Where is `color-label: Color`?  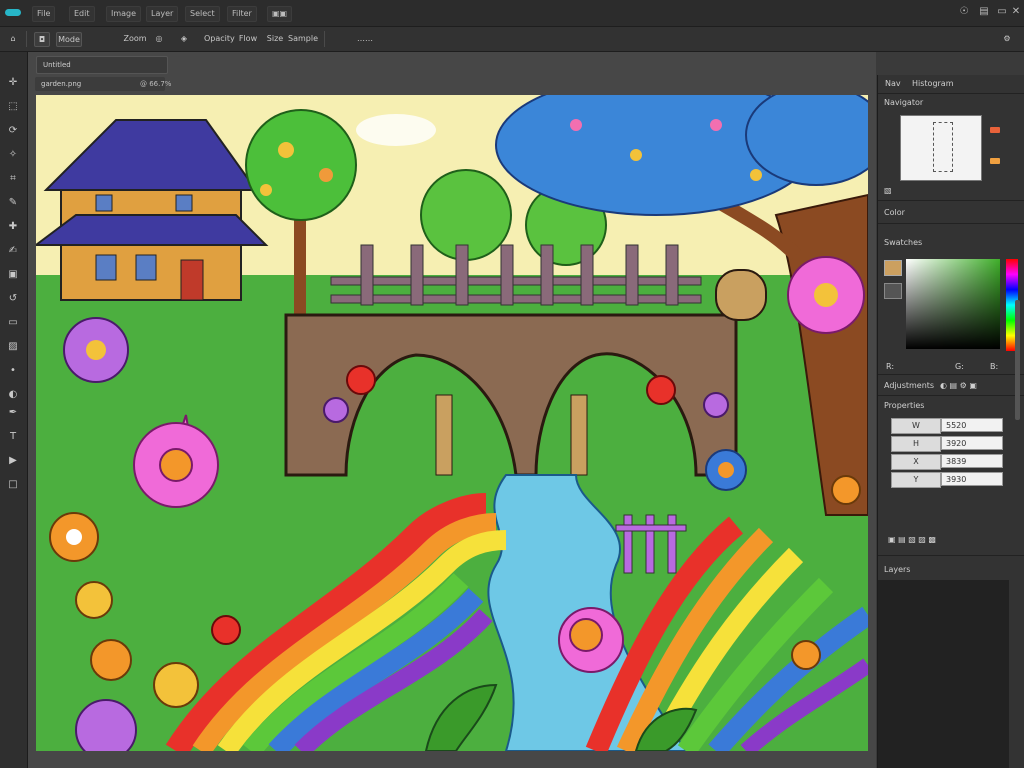
color-label: Color is located at coordinates (894, 212).